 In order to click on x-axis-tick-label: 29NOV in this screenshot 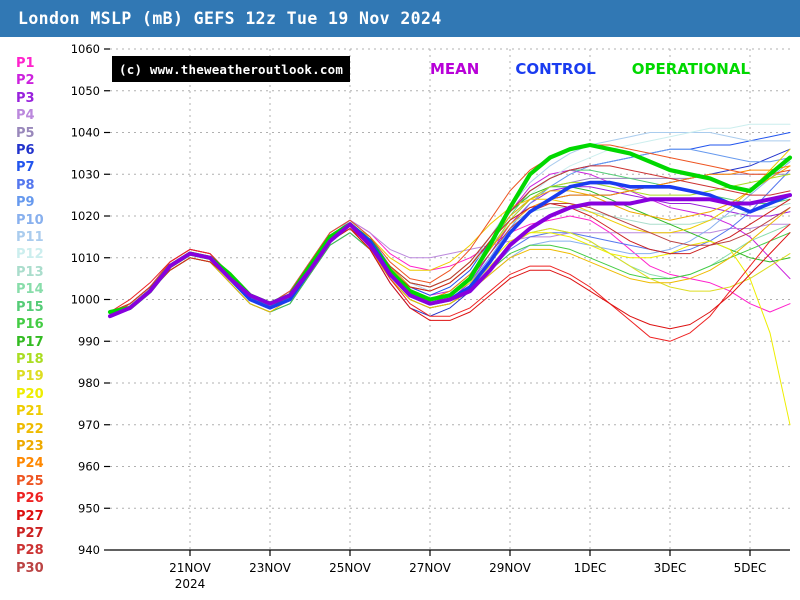, I will do `click(510, 568)`.